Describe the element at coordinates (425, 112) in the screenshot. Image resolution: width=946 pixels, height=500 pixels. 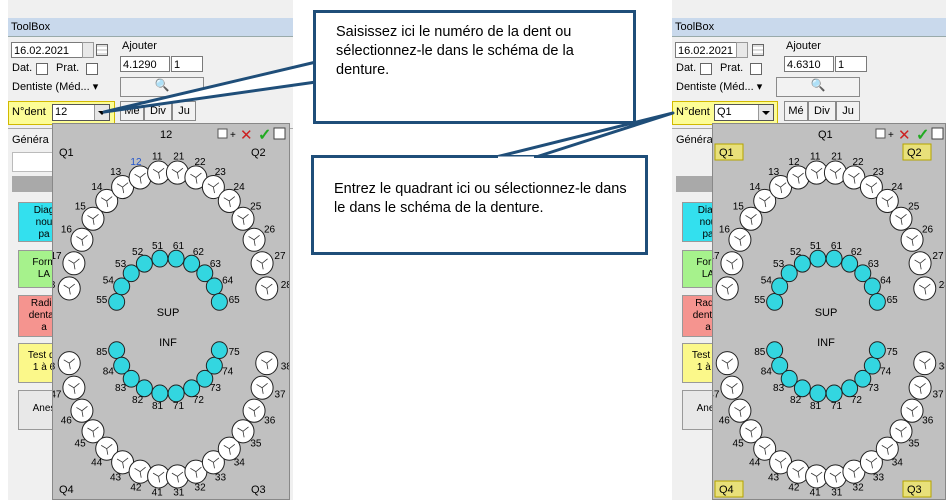
I see `callout-pointer-cover` at that location.